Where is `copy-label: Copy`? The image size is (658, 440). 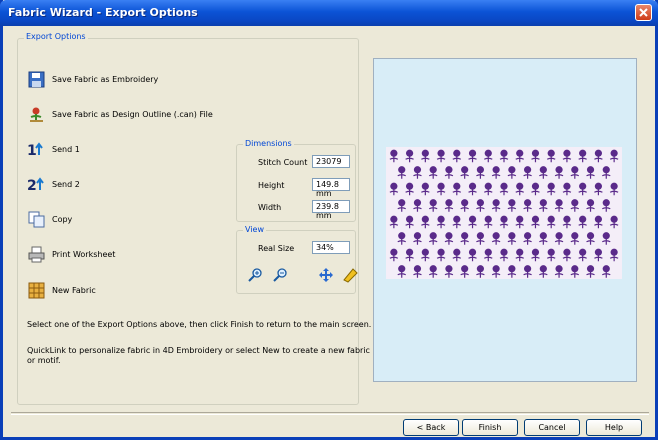 copy-label: Copy is located at coordinates (62, 219).